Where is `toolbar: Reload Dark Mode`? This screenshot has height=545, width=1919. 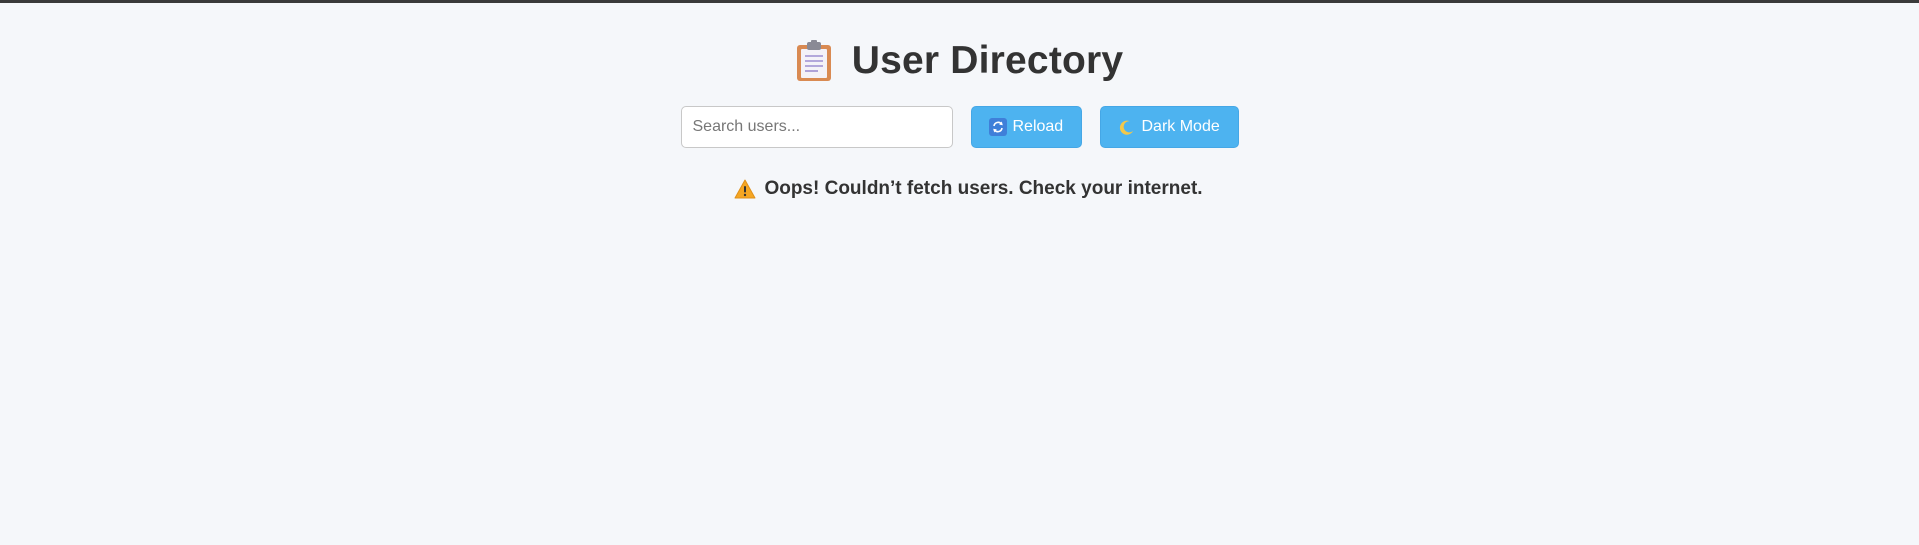 toolbar: Reload Dark Mode is located at coordinates (959, 127).